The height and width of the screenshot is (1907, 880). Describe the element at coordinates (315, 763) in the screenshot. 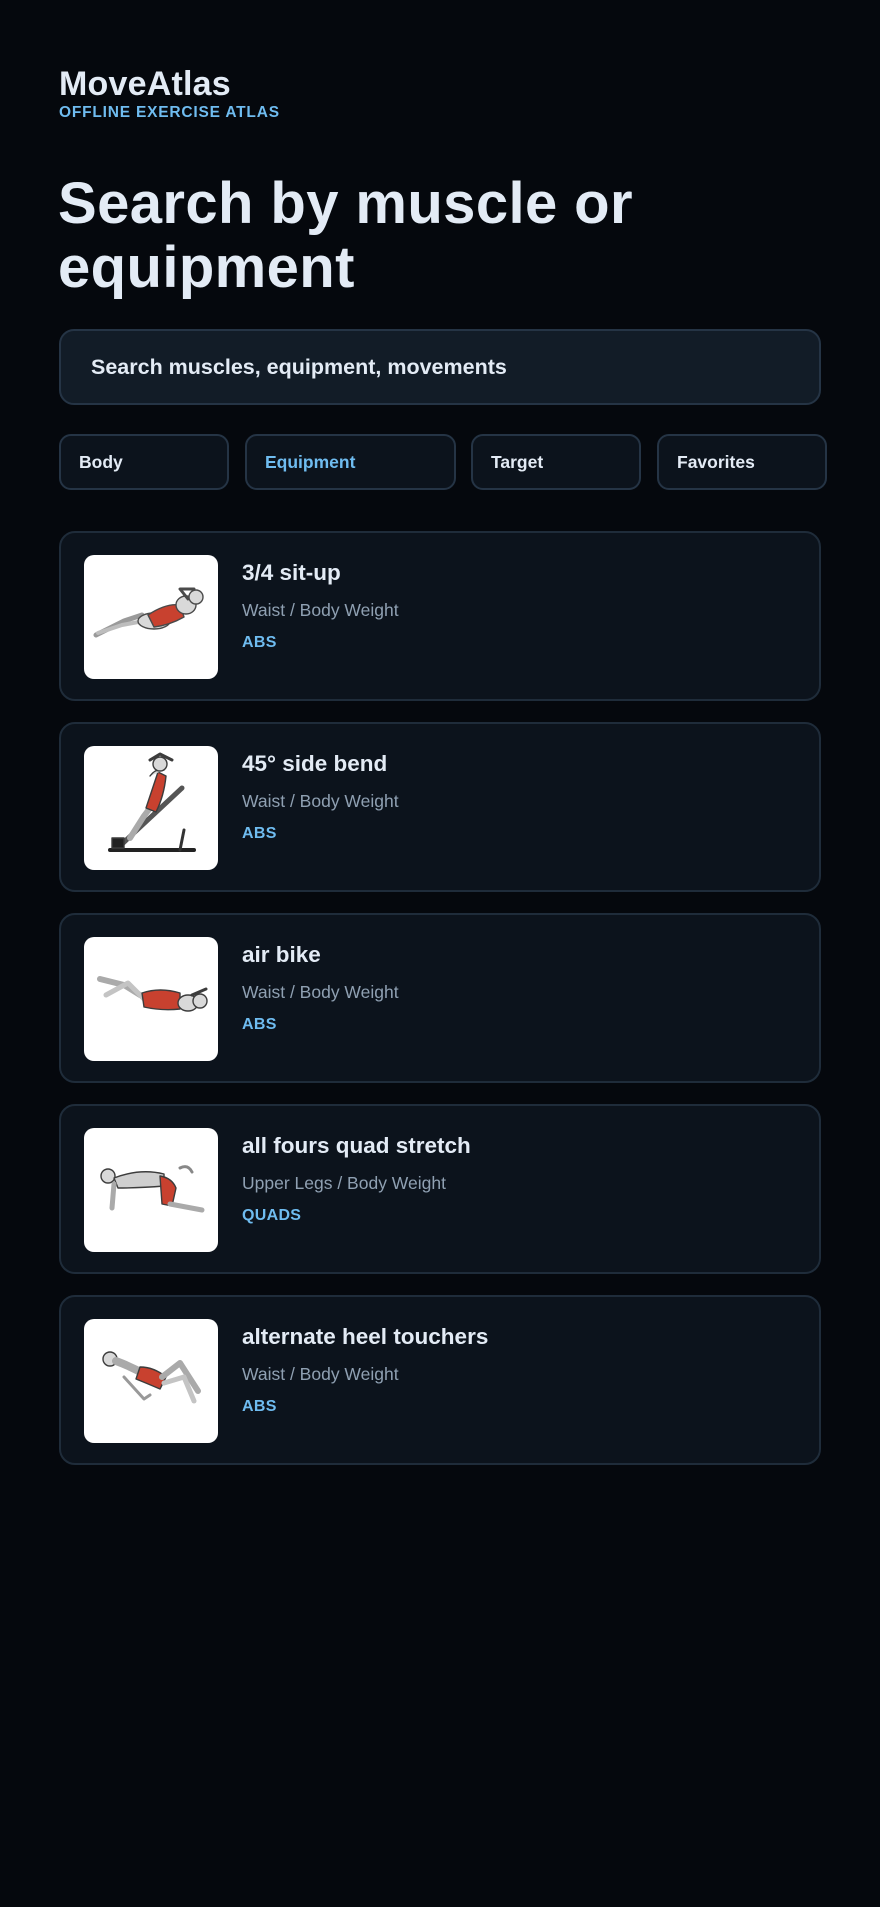

I see `exercise-name: 45° side bend` at that location.